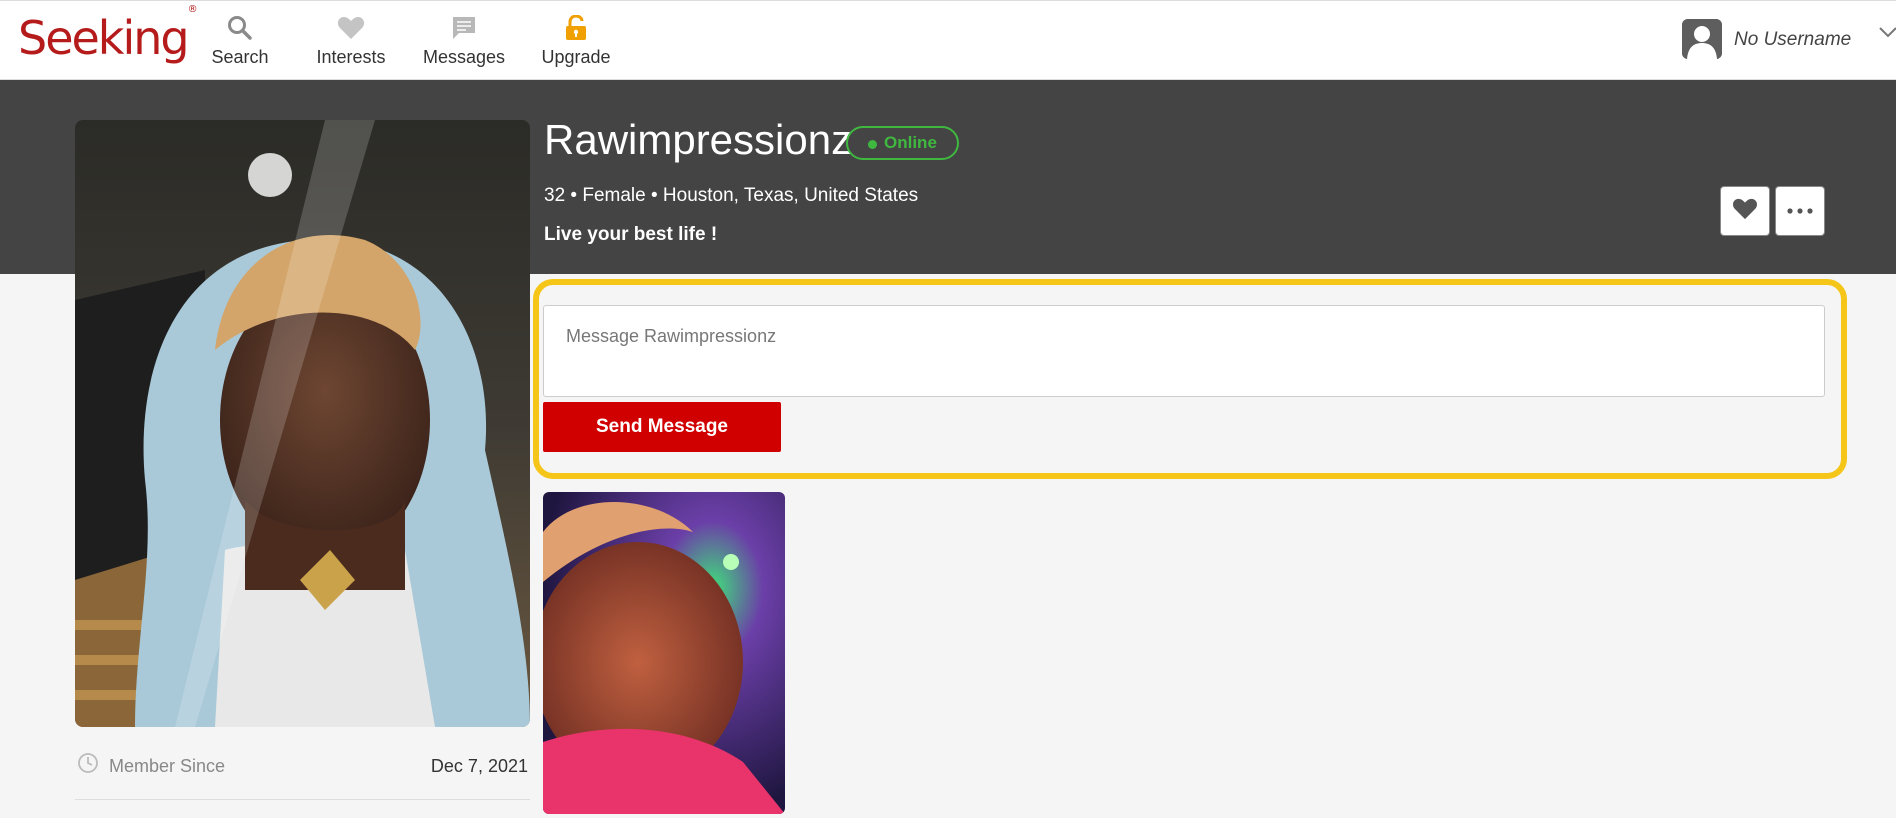  I want to click on nav-interests: Interests, so click(351, 42).